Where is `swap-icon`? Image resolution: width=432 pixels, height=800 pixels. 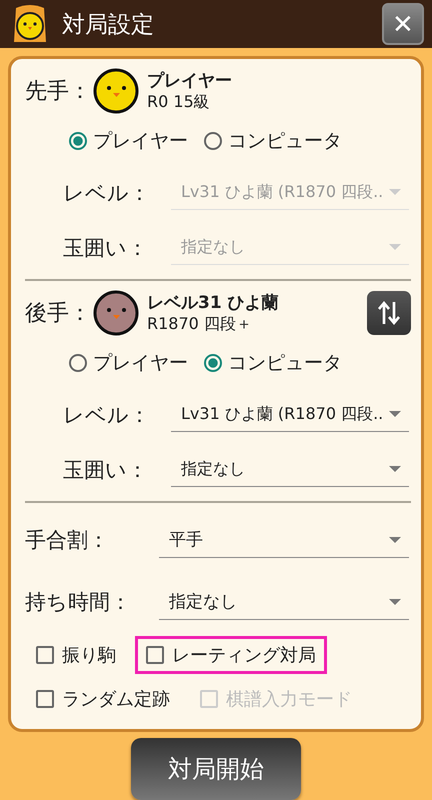 swap-icon is located at coordinates (389, 313).